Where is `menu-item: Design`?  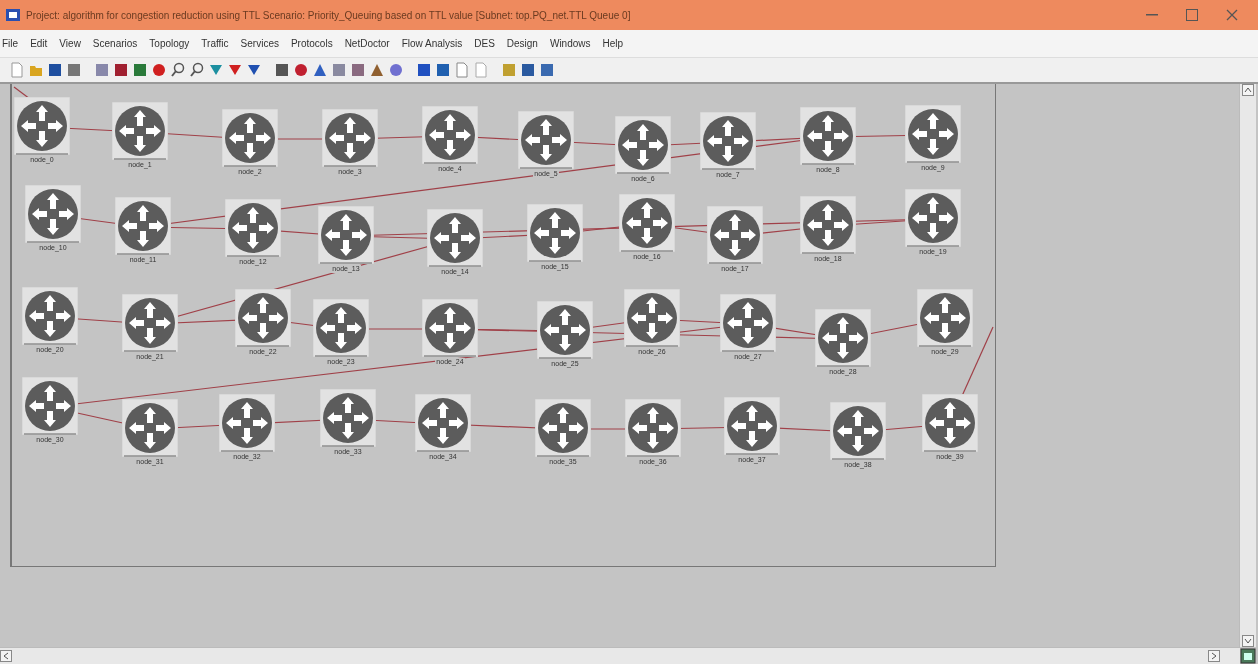
menu-item: Design is located at coordinates (522, 43).